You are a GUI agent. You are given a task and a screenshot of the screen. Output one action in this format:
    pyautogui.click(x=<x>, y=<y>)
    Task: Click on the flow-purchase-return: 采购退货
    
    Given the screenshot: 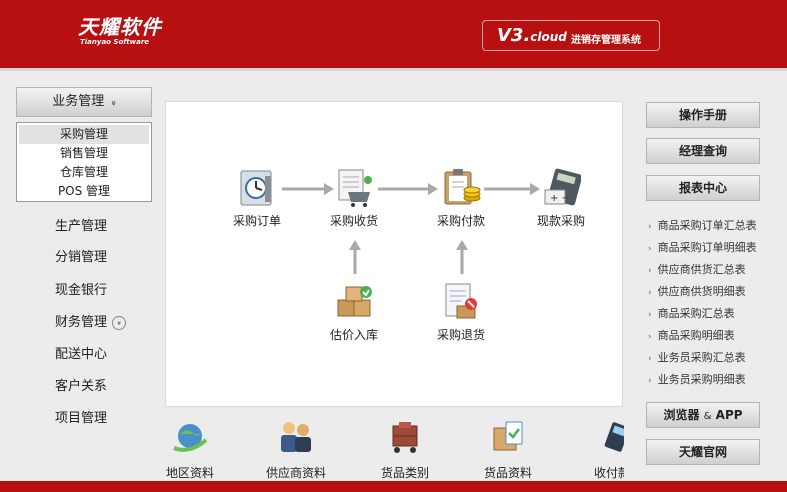 What is the action you would take?
    pyautogui.click(x=461, y=312)
    